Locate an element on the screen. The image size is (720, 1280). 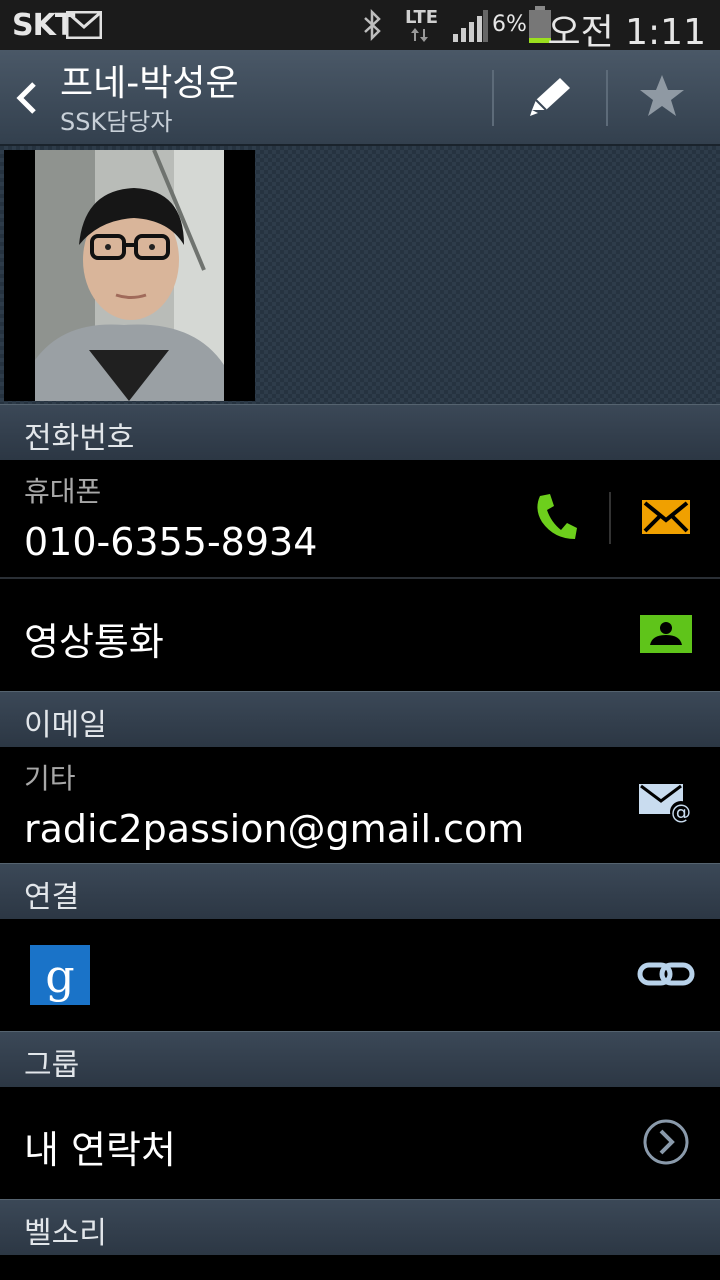
section-title: 이메일 is located at coordinates (65, 725).